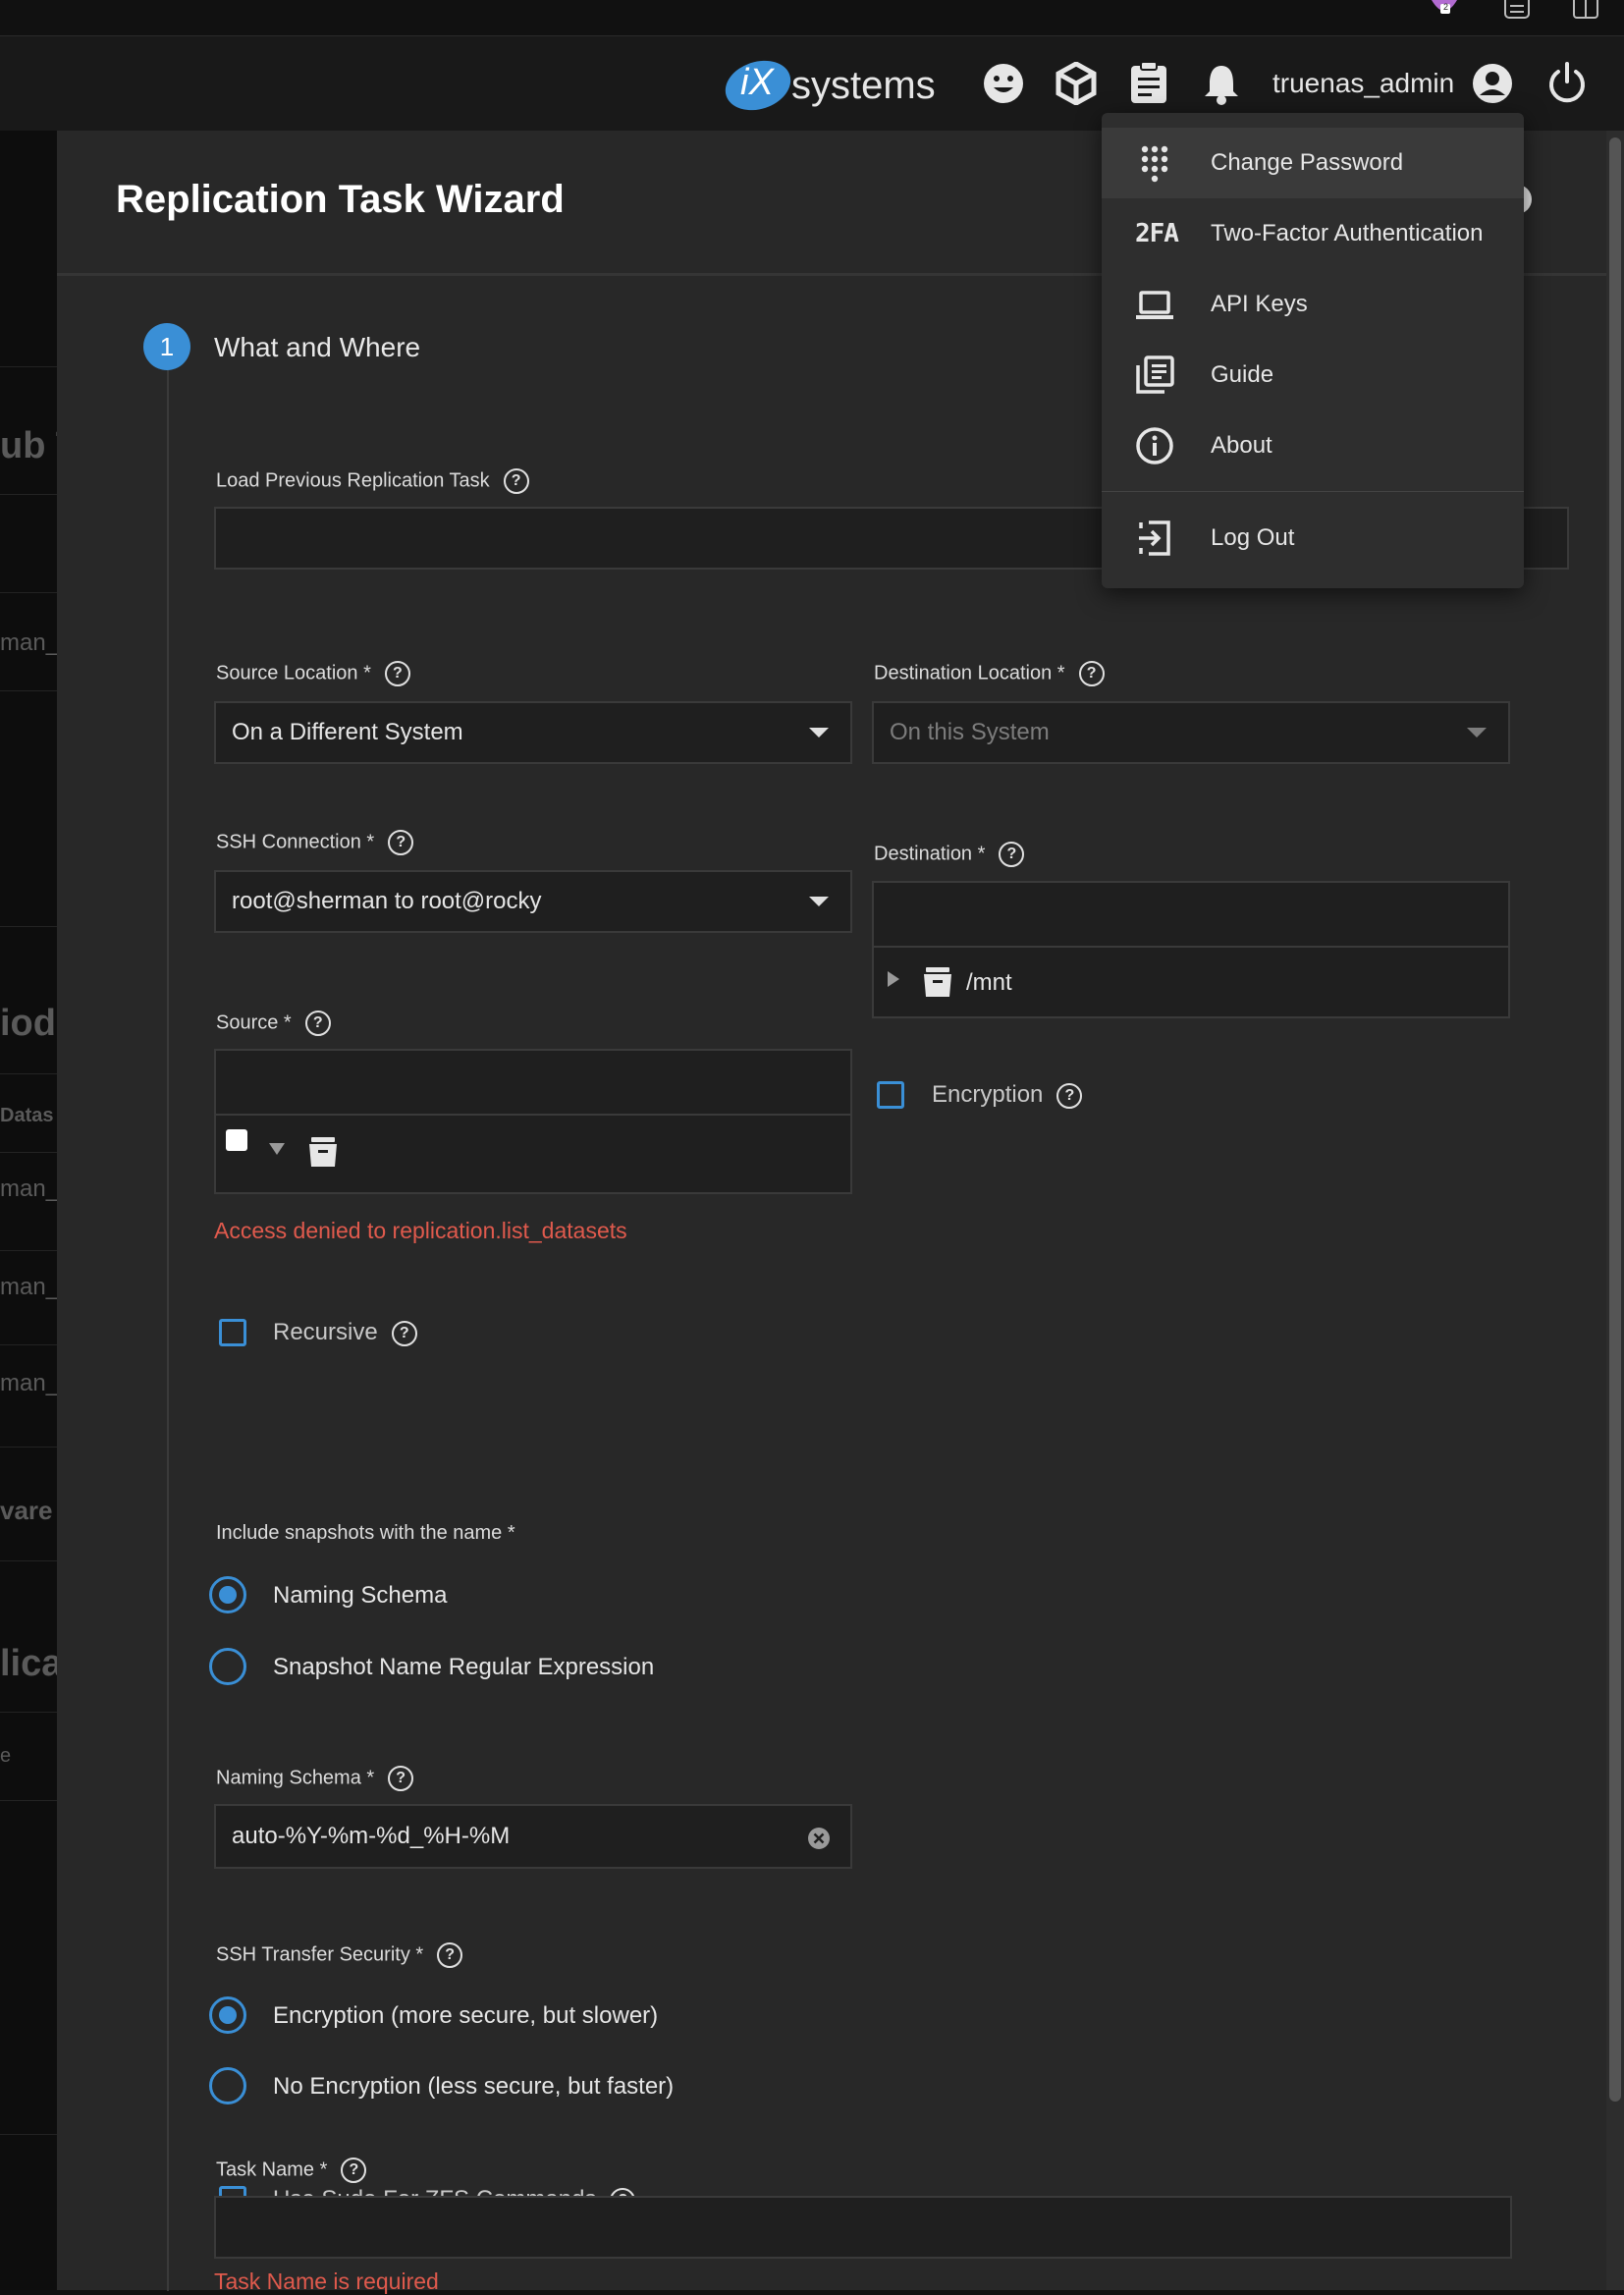 The height and width of the screenshot is (2295, 1624). I want to click on naming-schema-radio, so click(227, 1594).